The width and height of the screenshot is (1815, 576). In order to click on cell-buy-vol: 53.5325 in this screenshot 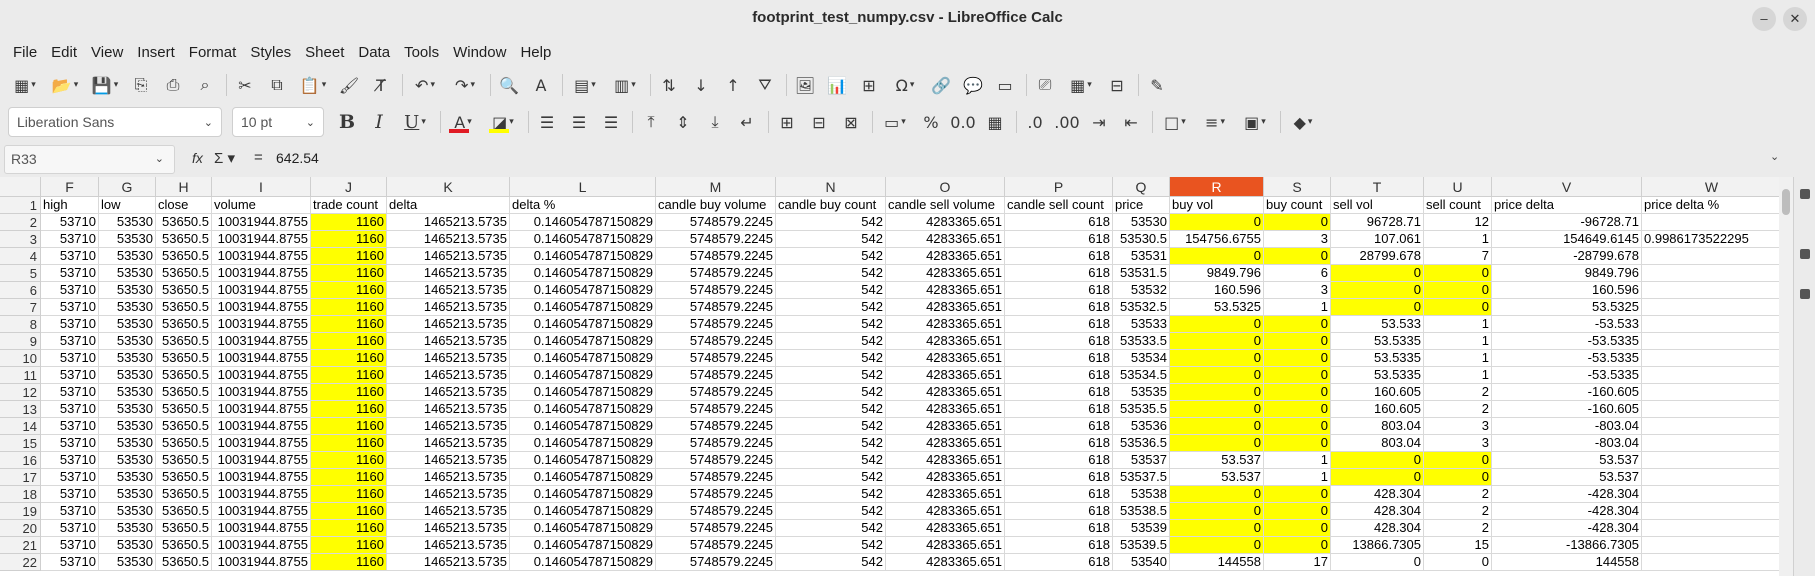, I will do `click(1217, 307)`.